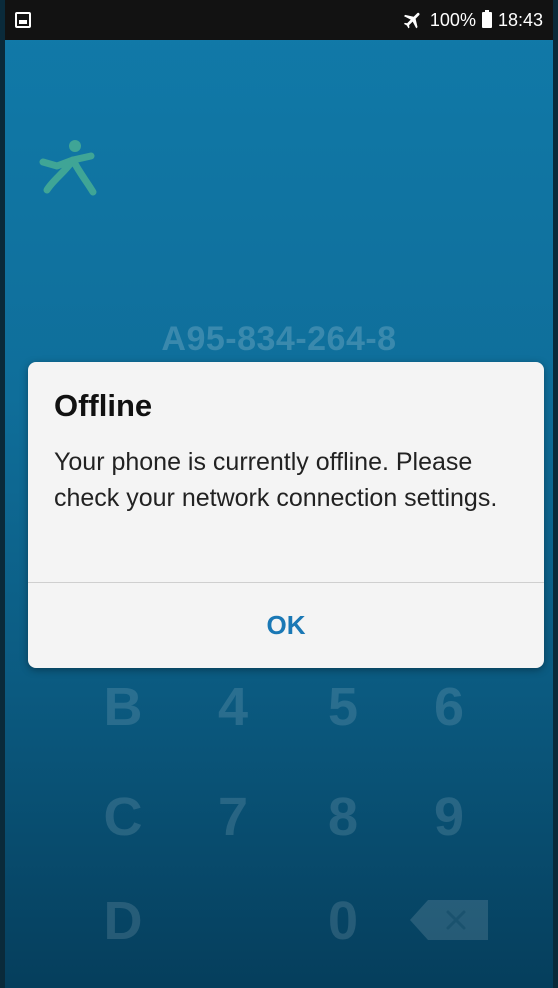 The height and width of the screenshot is (988, 558). Describe the element at coordinates (279, 20) in the screenshot. I see `status-bar: 100% 18:43` at that location.